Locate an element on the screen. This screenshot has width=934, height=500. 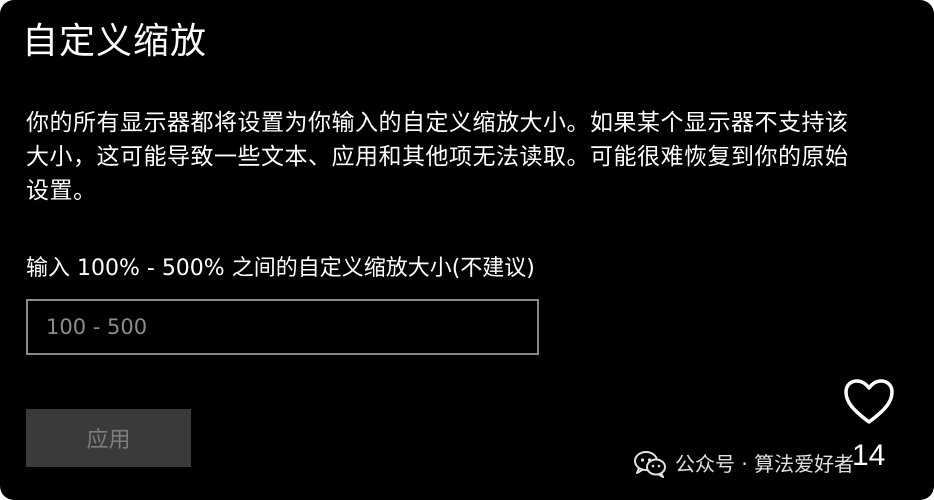
custom-scale-input is located at coordinates (282, 327).